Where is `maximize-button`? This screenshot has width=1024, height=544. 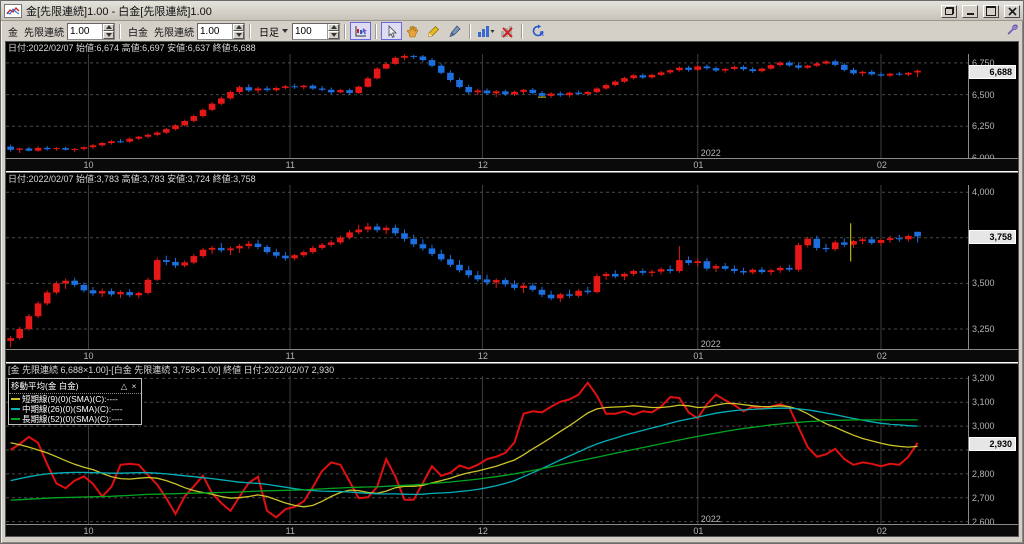 maximize-button is located at coordinates (991, 11).